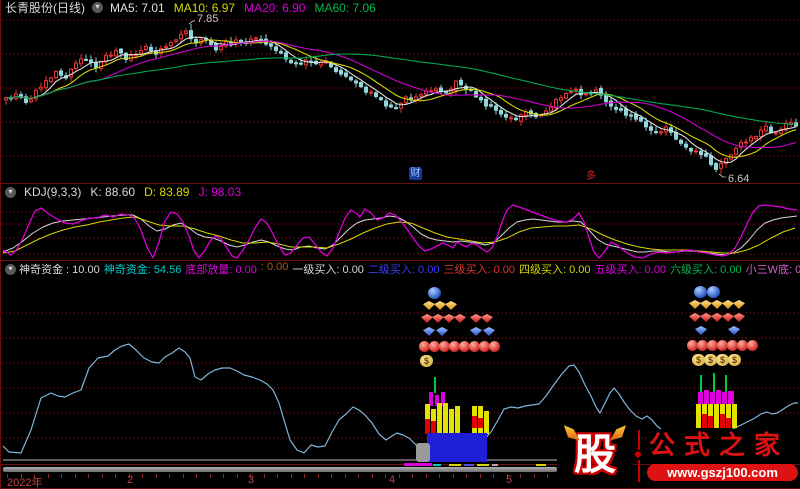  Describe the element at coordinates (275, 7) in the screenshot. I see `ma-label: MA20: 6.90` at that location.